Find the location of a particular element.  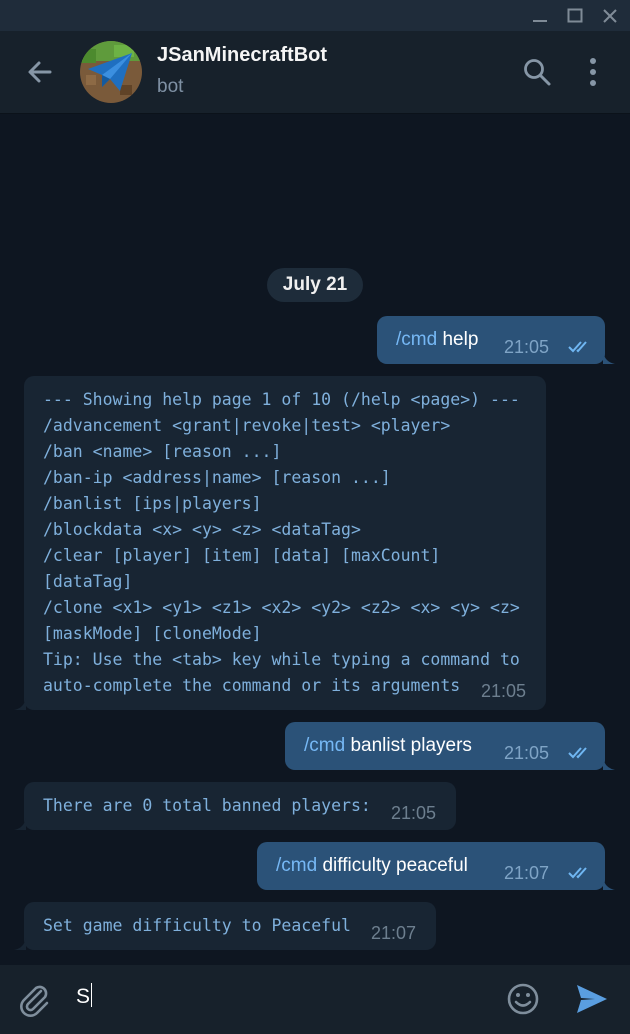

message-composer: S is located at coordinates (315, 999).